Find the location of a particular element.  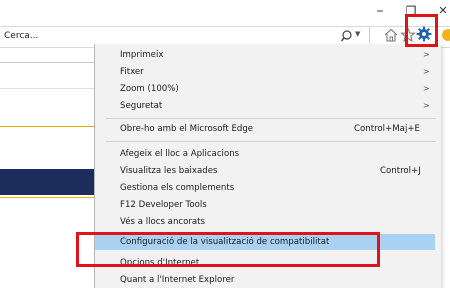

smiley-icon is located at coordinates (445, 35).